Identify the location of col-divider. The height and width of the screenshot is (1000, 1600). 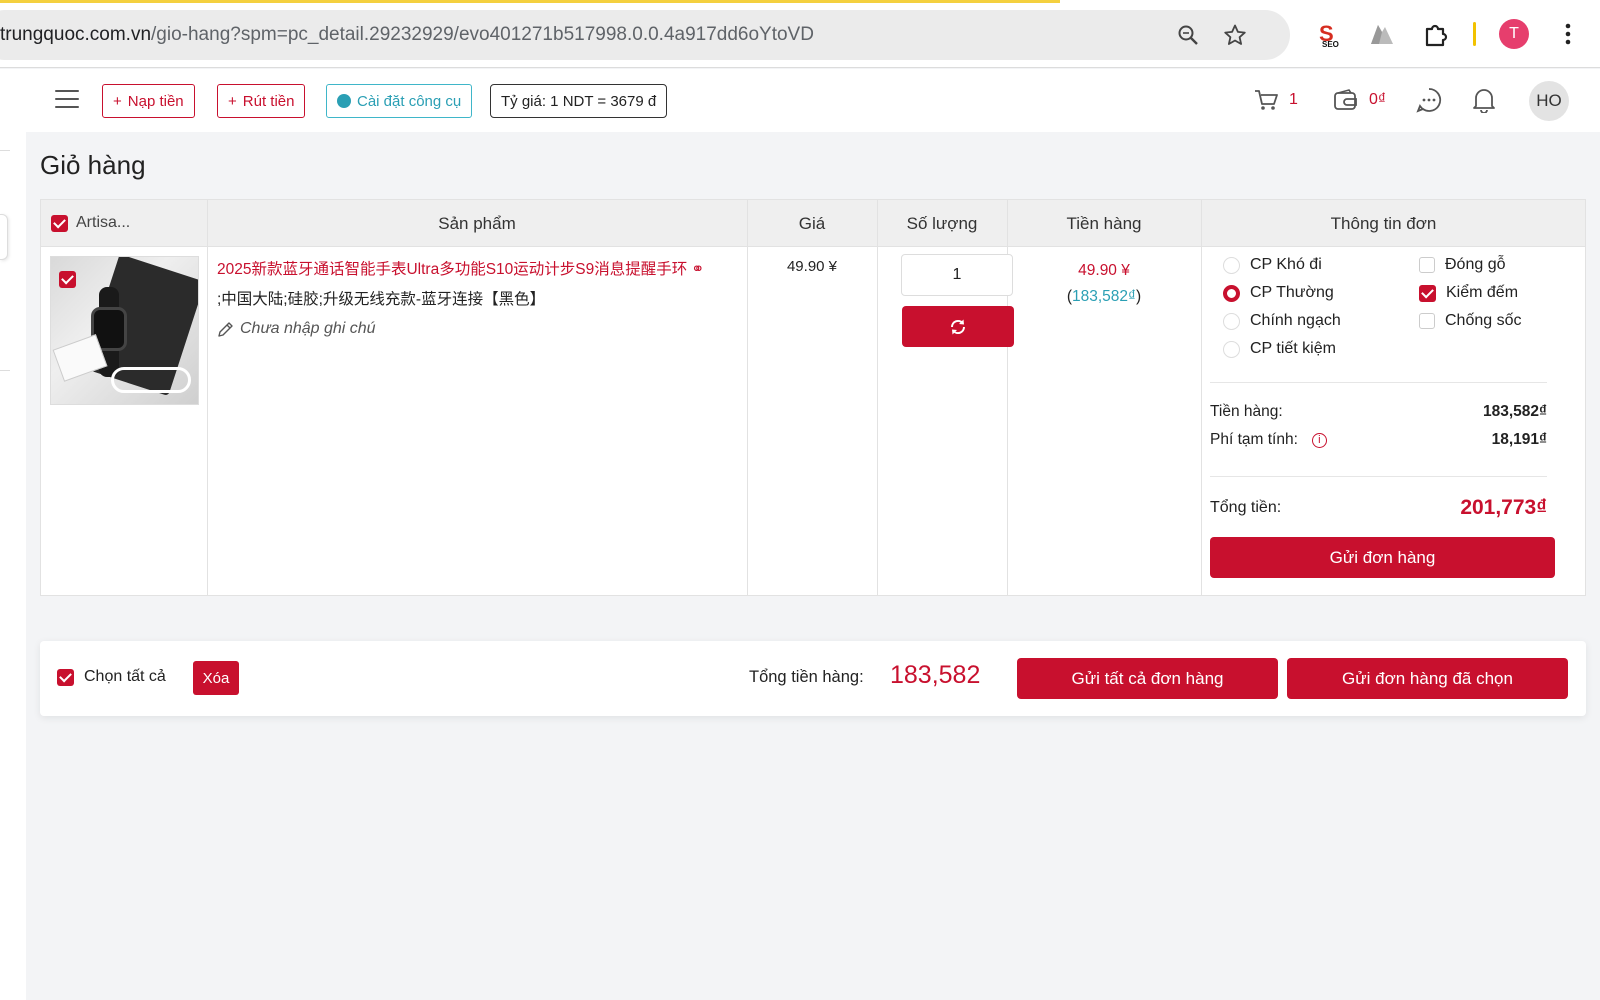
(877, 397).